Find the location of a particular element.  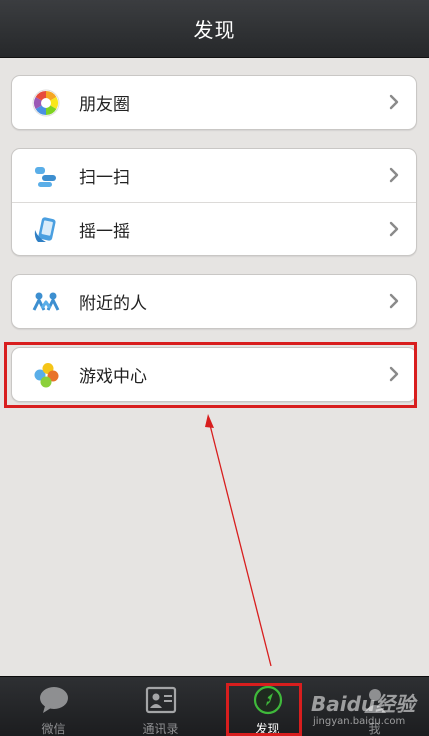

contacts-card-icon is located at coordinates (160, 700).